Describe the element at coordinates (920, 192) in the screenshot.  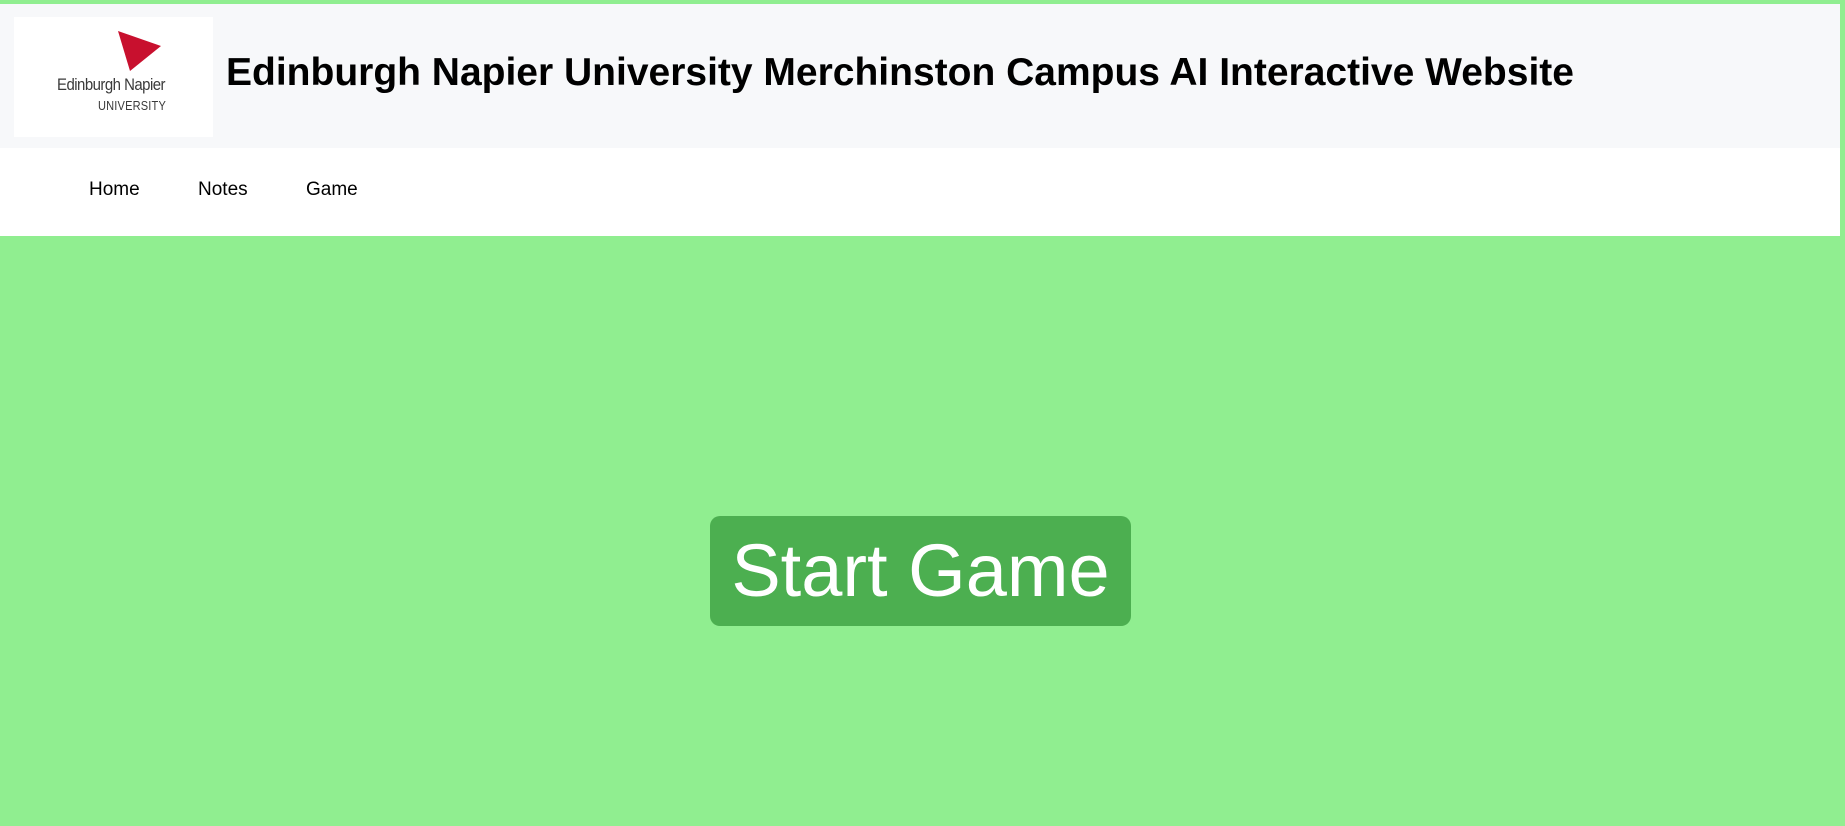
I see `main-nav: Home Notes Game` at that location.